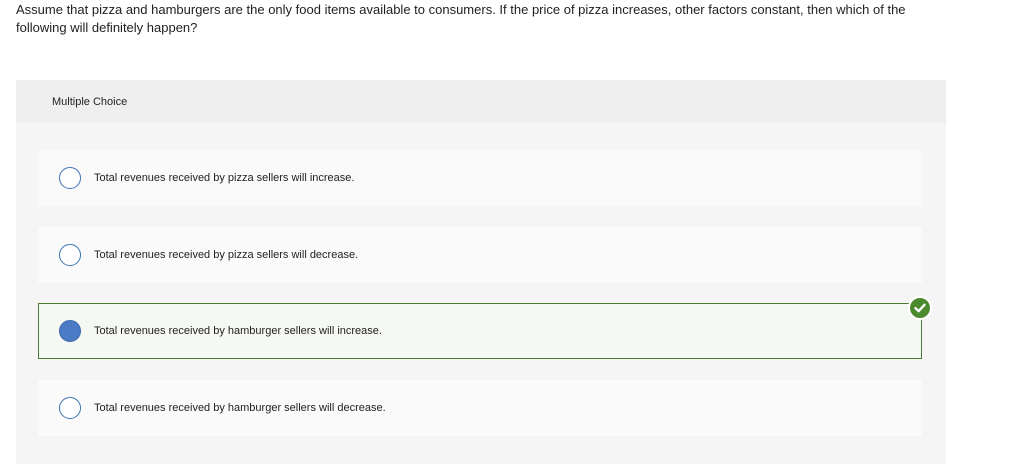 Image resolution: width=1024 pixels, height=464 pixels. Describe the element at coordinates (481, 101) in the screenshot. I see `panel-header: Multiple Choice` at that location.